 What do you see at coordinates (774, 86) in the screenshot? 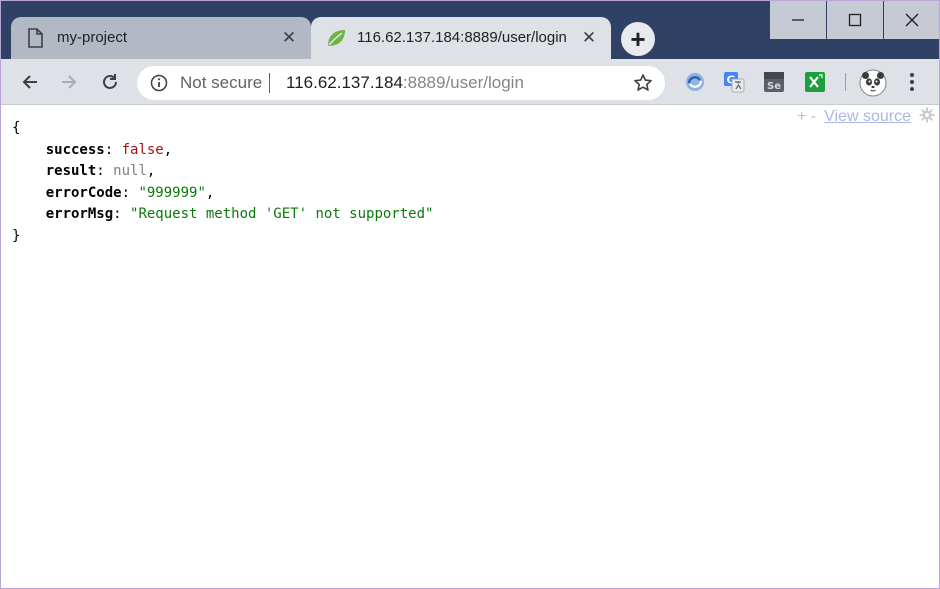
I see `svg-text: Se` at bounding box center [774, 86].